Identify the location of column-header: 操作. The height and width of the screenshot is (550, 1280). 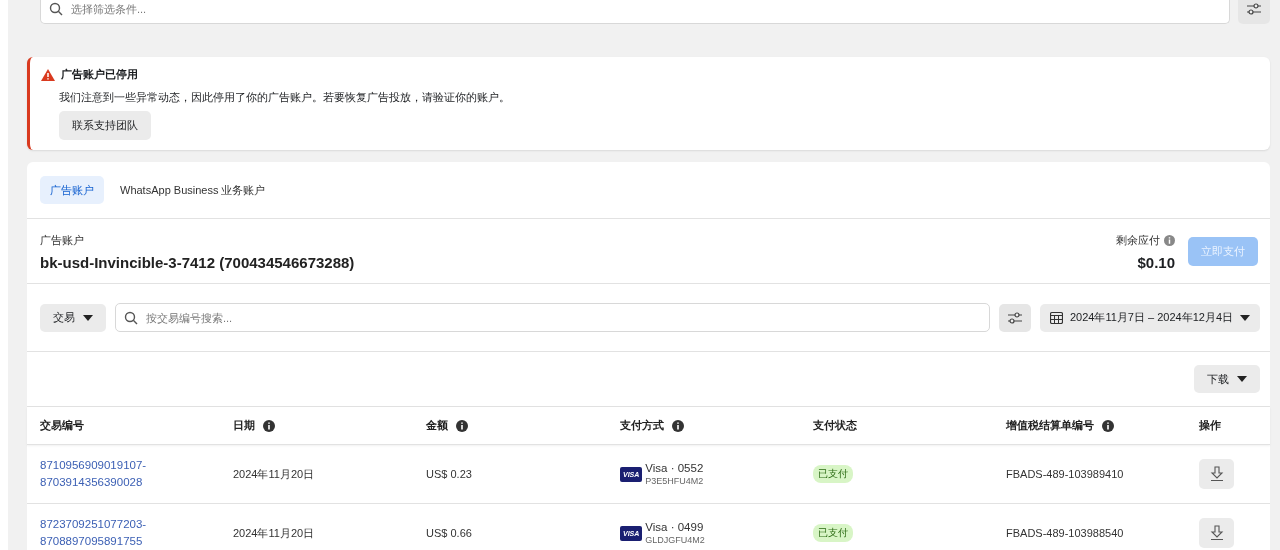
(1210, 425).